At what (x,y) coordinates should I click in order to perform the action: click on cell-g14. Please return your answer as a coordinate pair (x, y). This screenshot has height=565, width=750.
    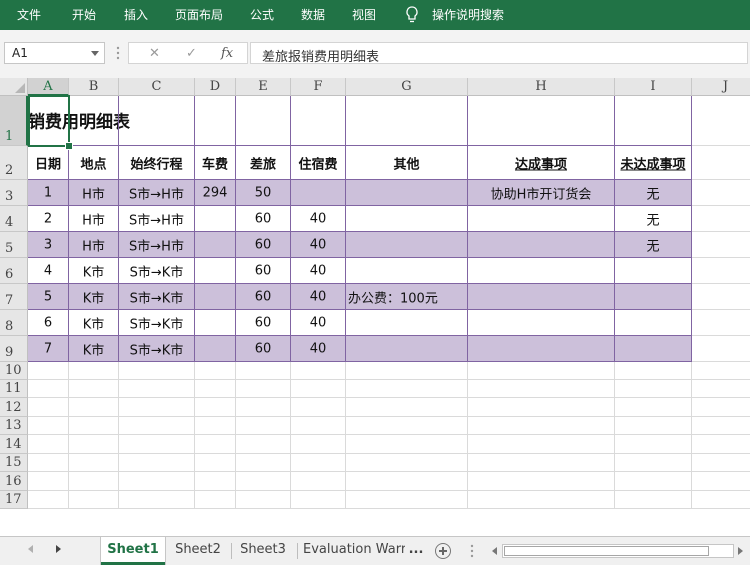
    Looking at the image, I should click on (407, 444).